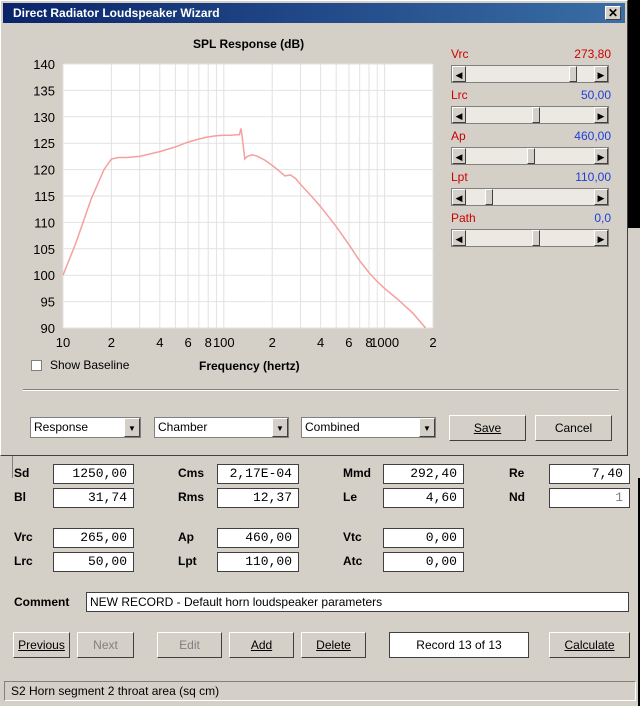 The width and height of the screenshot is (640, 706). What do you see at coordinates (517, 473) in the screenshot?
I see `label-re: Re` at bounding box center [517, 473].